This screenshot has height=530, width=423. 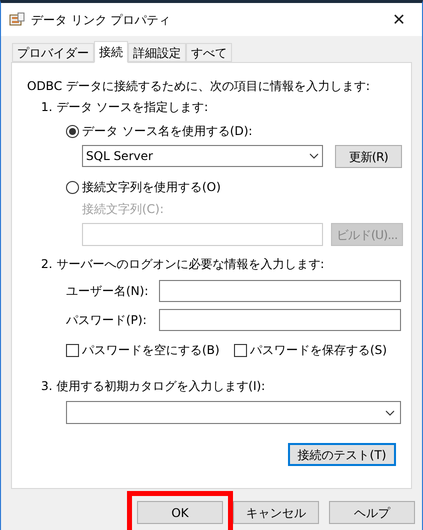 I want to click on dialog-button: OK, so click(x=180, y=512).